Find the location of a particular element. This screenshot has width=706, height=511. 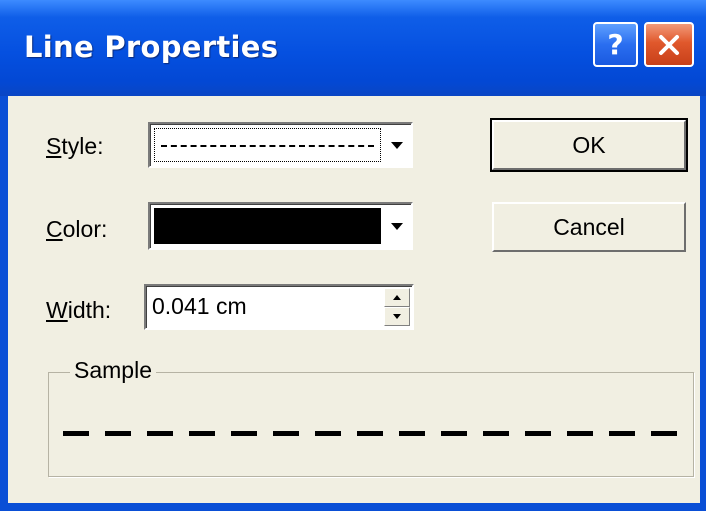

color-dropdown is located at coordinates (280, 226).